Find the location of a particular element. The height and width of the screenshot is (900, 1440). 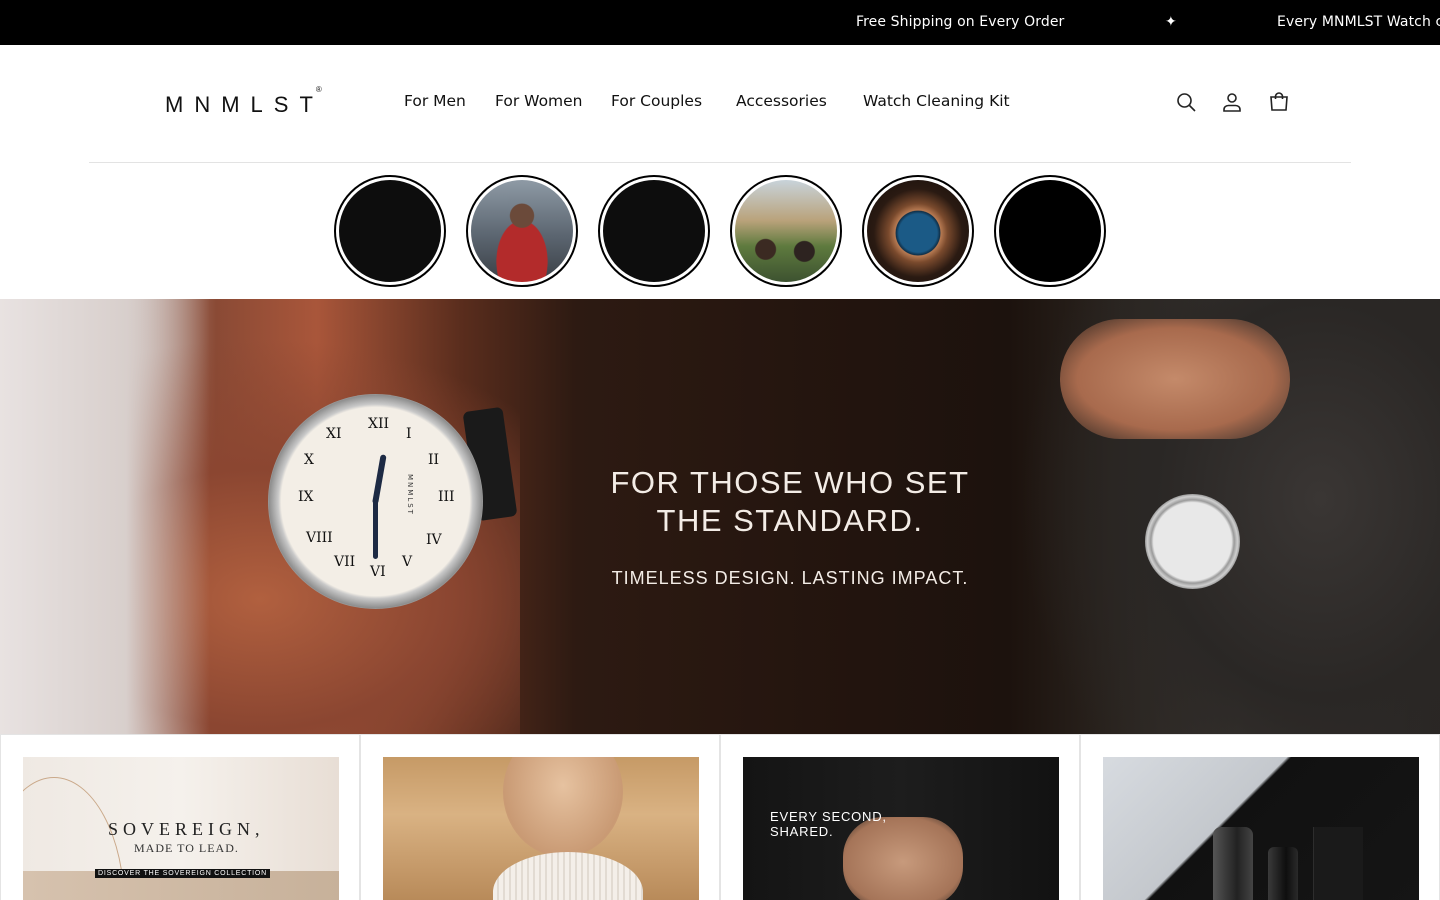

minute-hand is located at coordinates (375, 529).